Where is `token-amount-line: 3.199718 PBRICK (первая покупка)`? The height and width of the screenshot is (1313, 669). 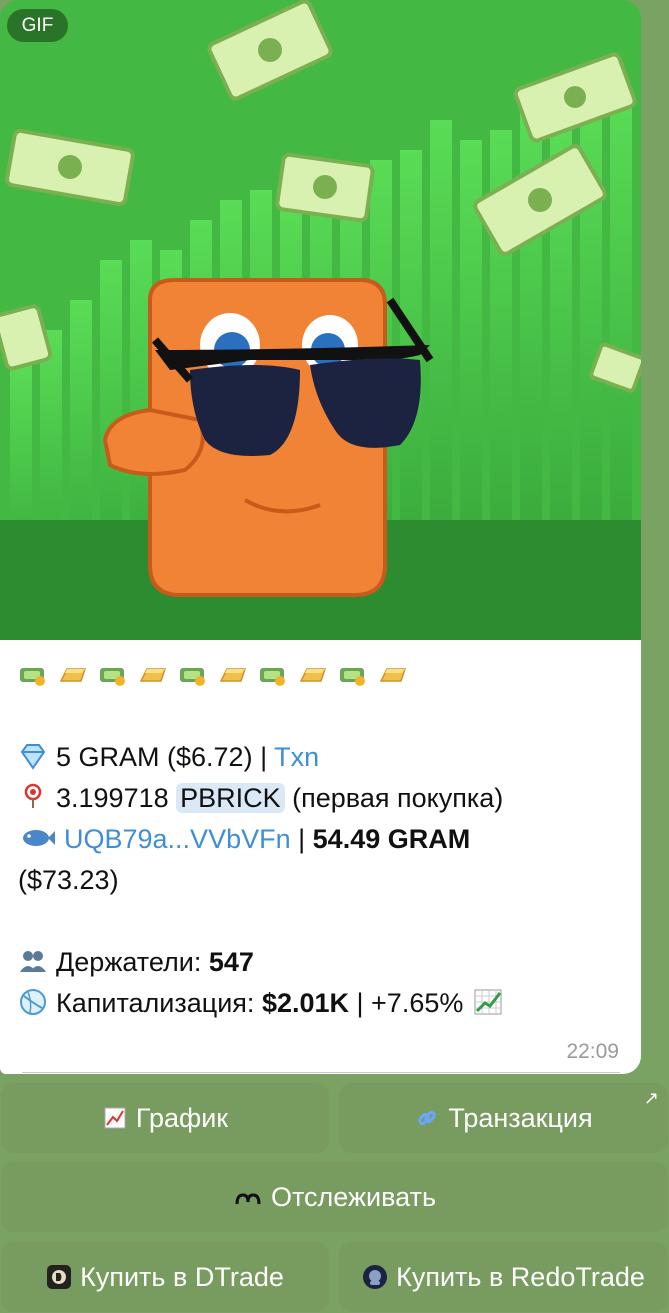
token-amount-line: 3.199718 PBRICK (первая покупка) is located at coordinates (323, 798).